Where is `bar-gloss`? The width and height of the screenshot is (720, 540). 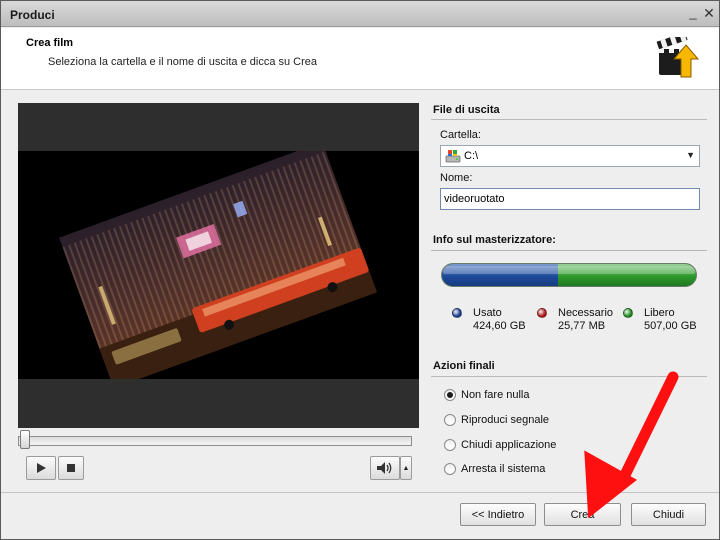 bar-gloss is located at coordinates (569, 270).